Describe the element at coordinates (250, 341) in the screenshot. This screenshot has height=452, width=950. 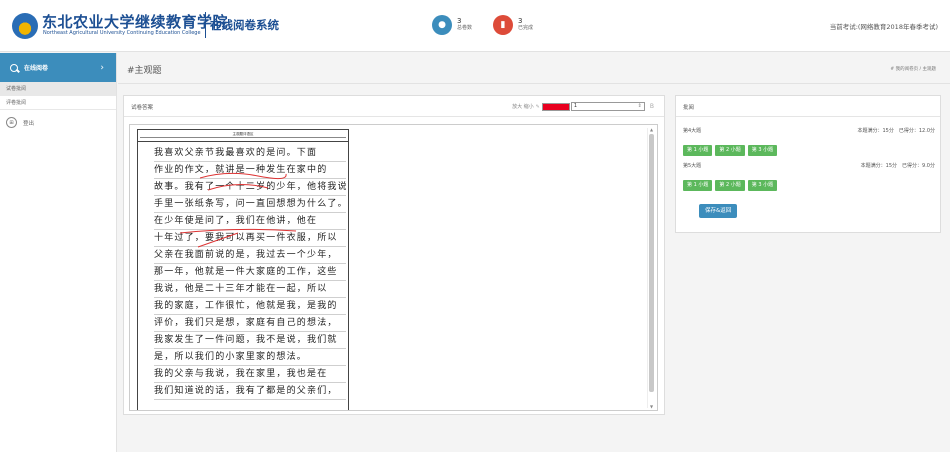
I see `handwriting-line: 我家发生了一件问题，我不是说，我们就` at that location.